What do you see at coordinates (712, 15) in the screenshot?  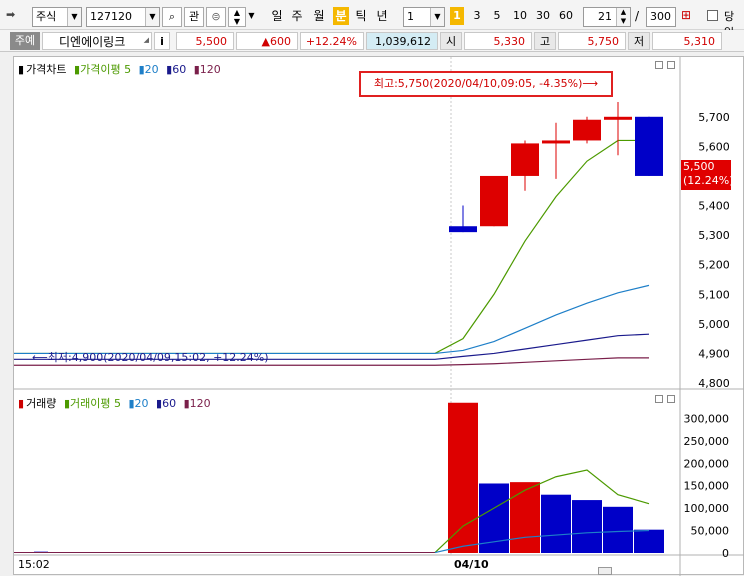 I see `today-checkbox` at bounding box center [712, 15].